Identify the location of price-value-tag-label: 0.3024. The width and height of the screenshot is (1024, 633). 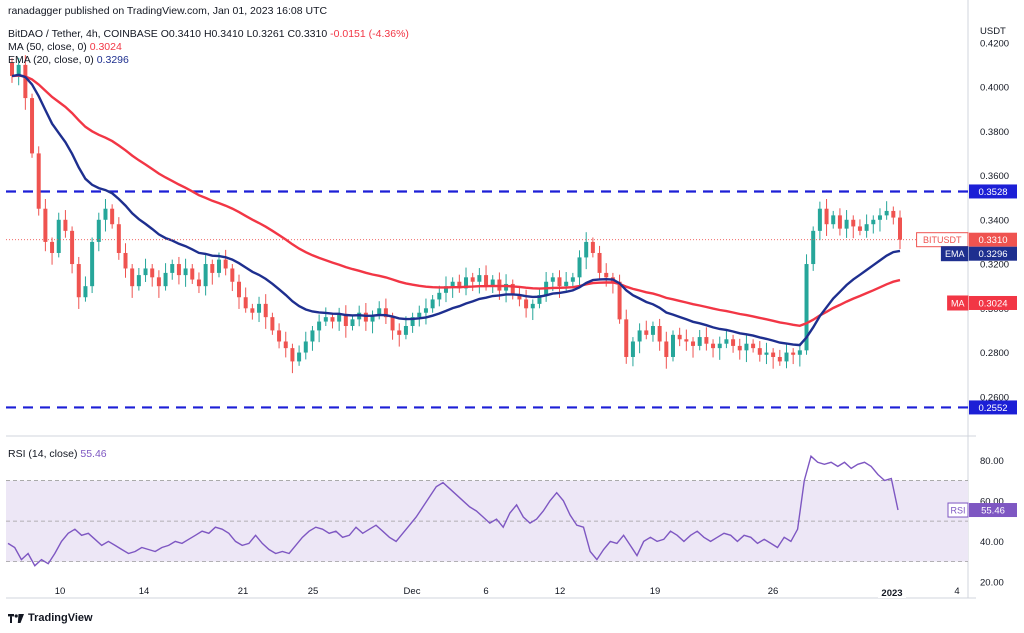
(992, 303).